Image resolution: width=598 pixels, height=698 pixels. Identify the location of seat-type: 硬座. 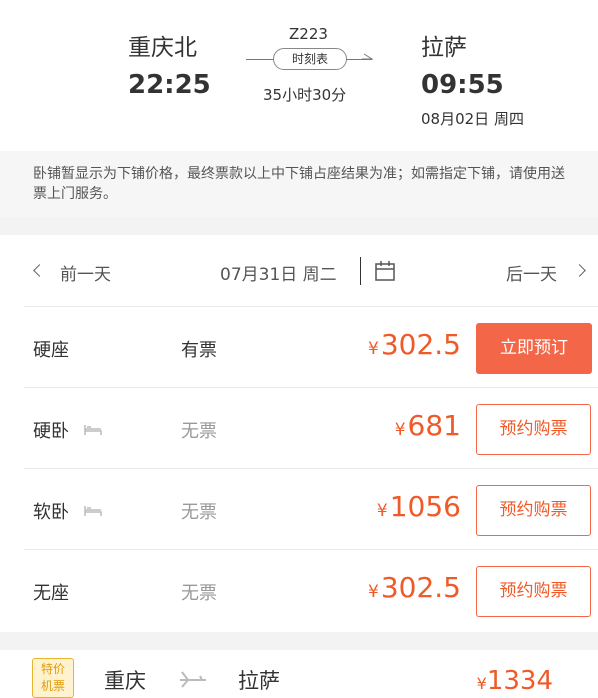
(51, 350).